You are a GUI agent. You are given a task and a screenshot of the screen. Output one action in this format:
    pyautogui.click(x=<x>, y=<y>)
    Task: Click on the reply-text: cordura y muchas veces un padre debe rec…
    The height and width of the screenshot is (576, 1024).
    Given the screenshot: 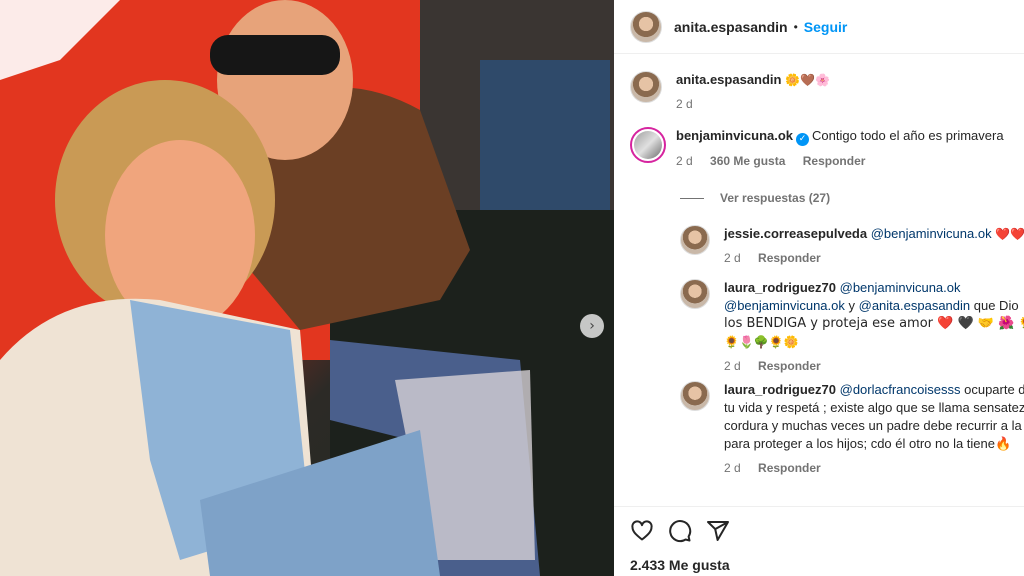 What is the action you would take?
    pyautogui.click(x=873, y=425)
    